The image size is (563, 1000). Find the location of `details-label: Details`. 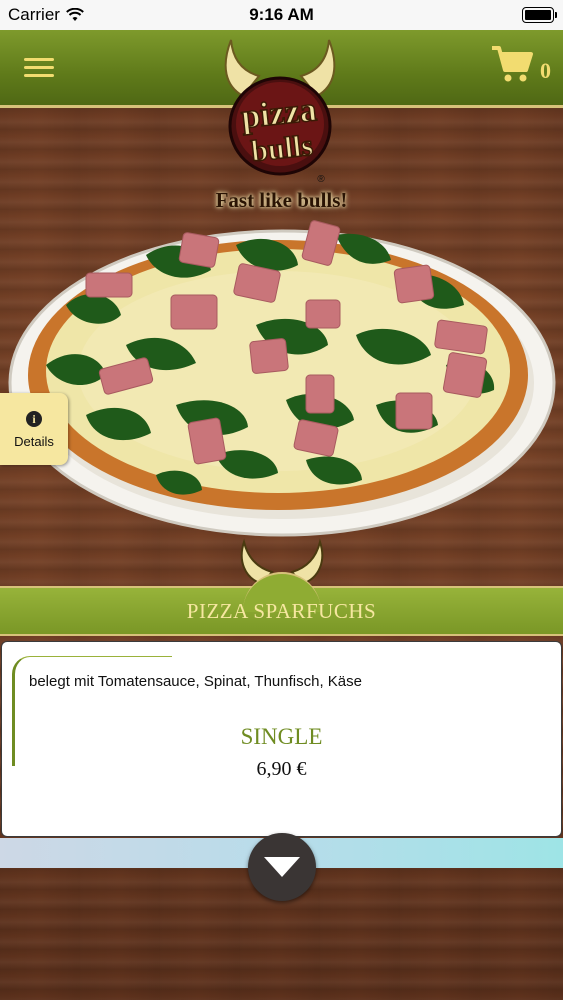

details-label: Details is located at coordinates (34, 441).